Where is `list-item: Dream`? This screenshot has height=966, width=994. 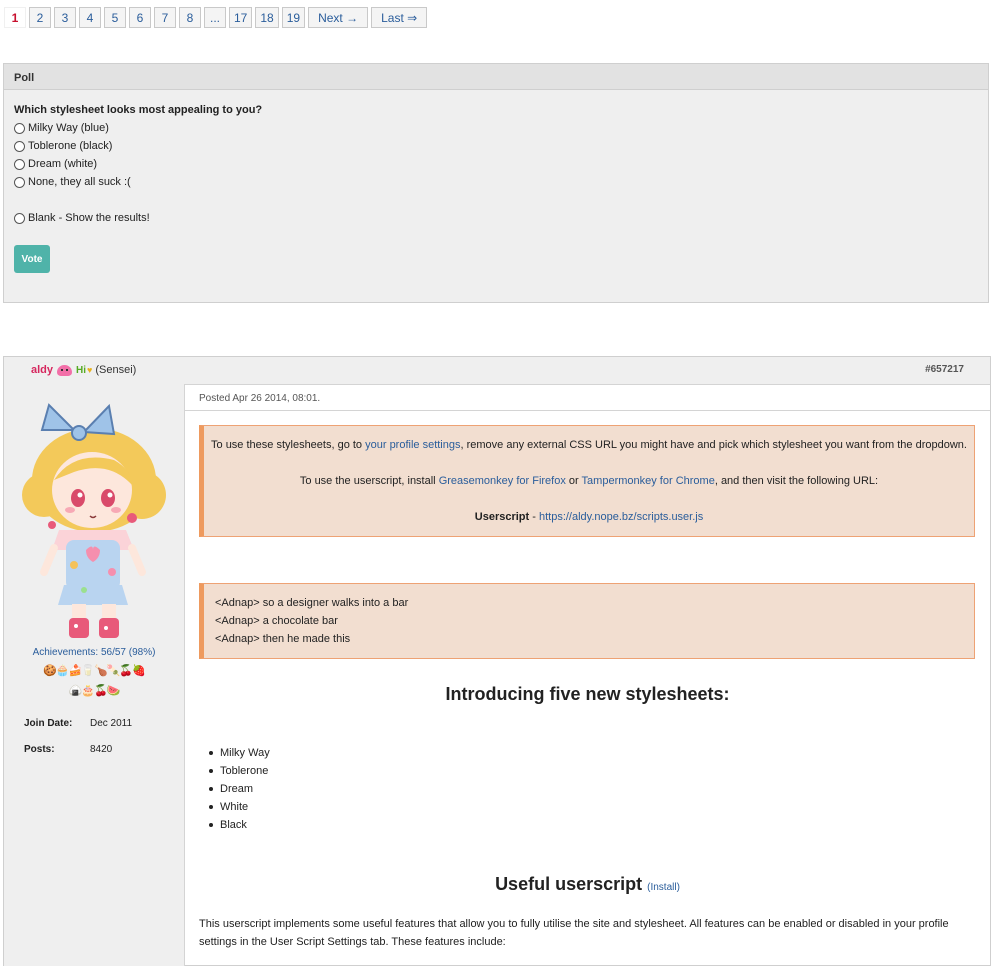 list-item: Dream is located at coordinates (239, 789).